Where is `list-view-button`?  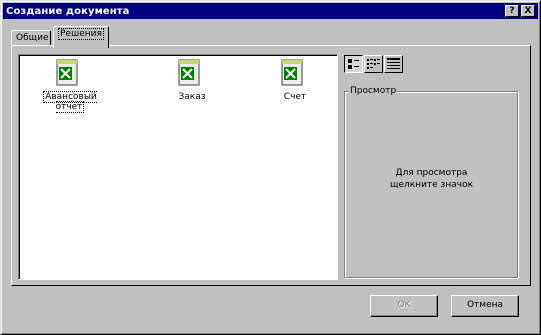
list-view-button is located at coordinates (373, 64).